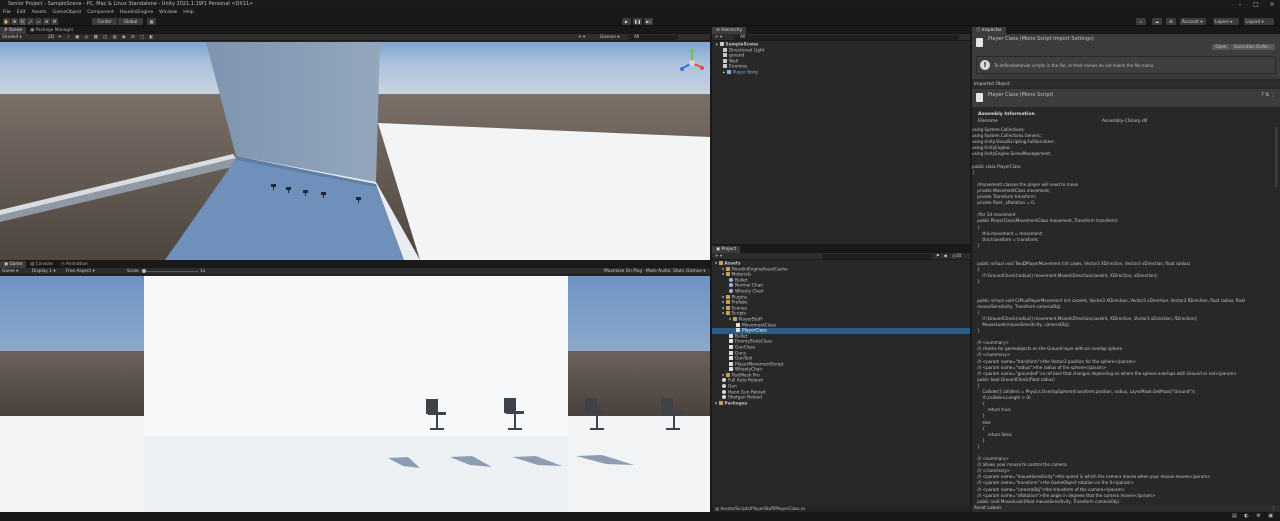 This screenshot has height=521, width=1280. Describe the element at coordinates (991, 30) in the screenshot. I see `inspector-tab-label: Inspector` at that location.